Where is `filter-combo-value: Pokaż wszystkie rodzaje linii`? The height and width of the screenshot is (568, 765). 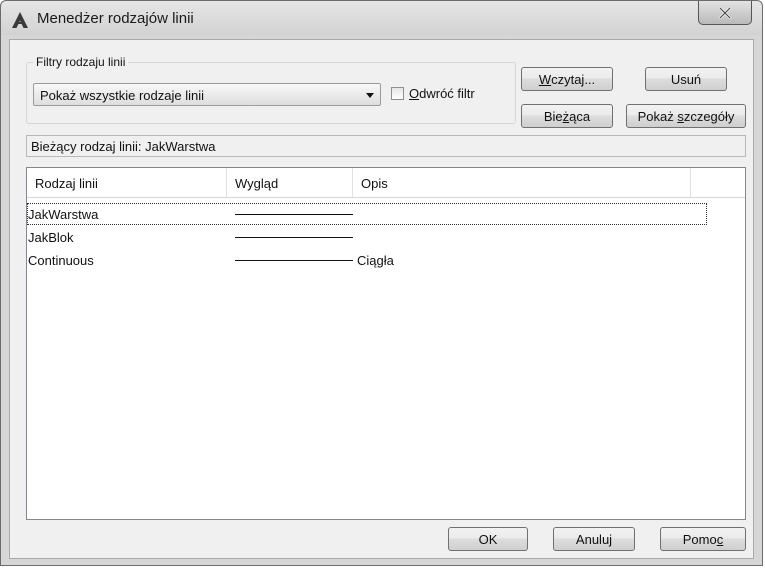
filter-combo-value: Pokaż wszystkie rodzaje linii is located at coordinates (122, 95).